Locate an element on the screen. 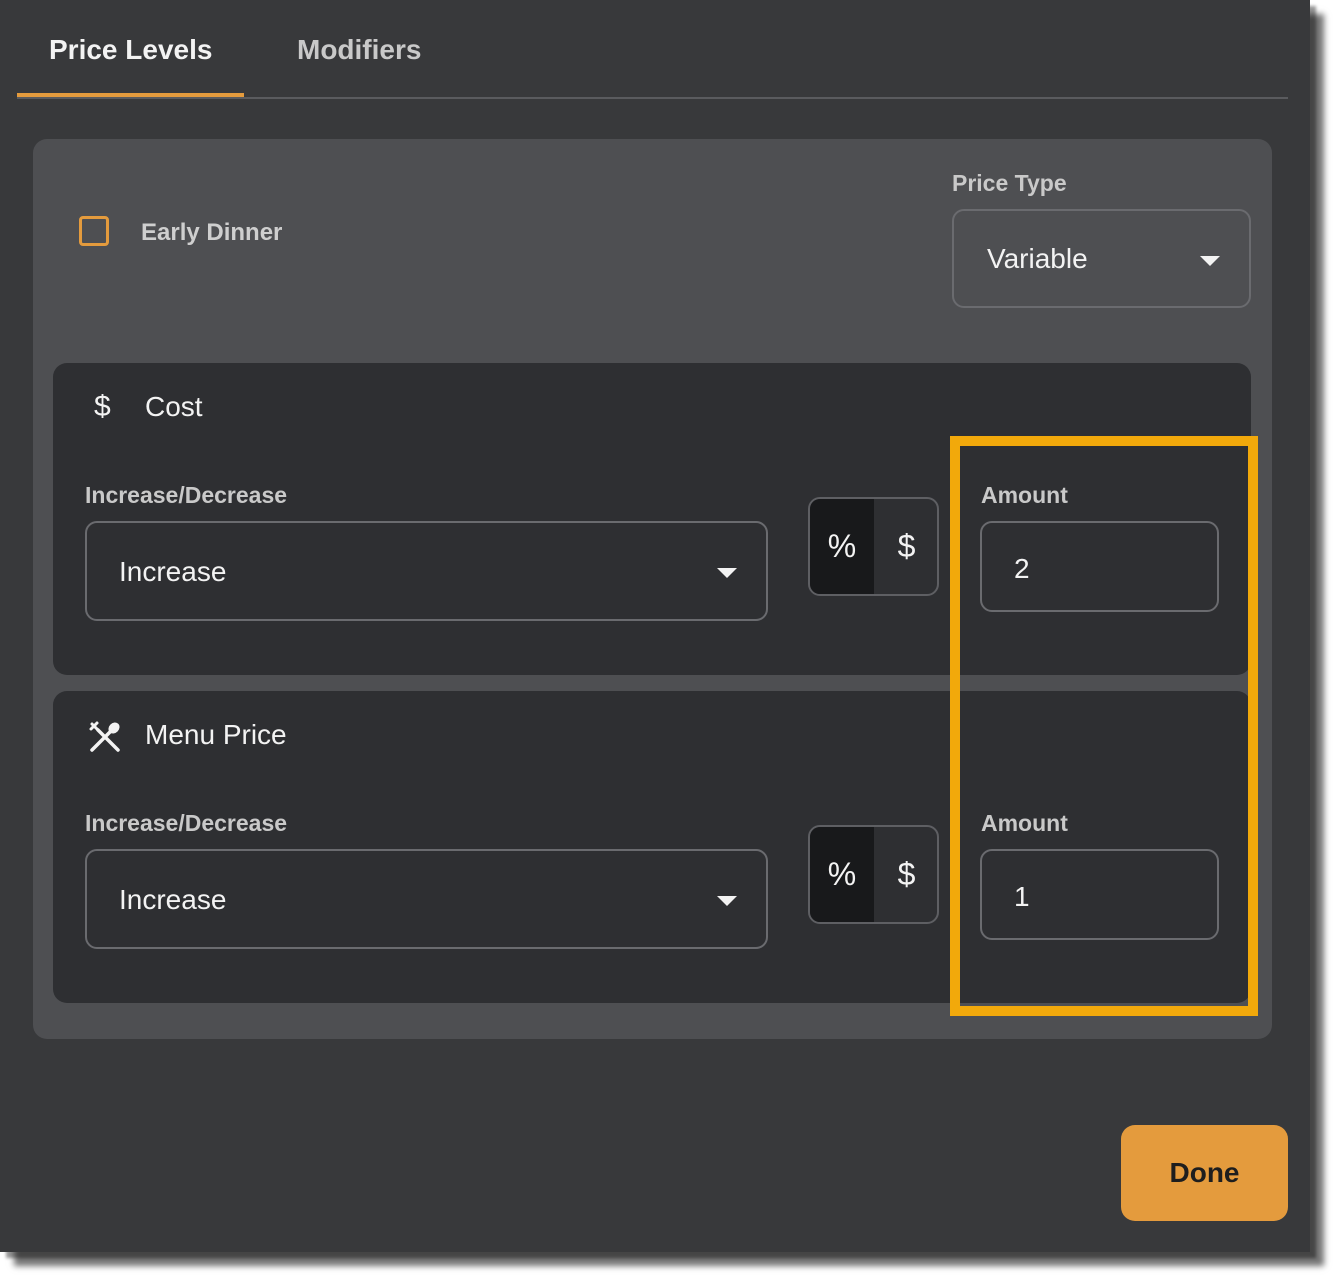 This screenshot has height=1284, width=1342. menu-price-increase-decrease-label: Increase/Decrease is located at coordinates (186, 823).